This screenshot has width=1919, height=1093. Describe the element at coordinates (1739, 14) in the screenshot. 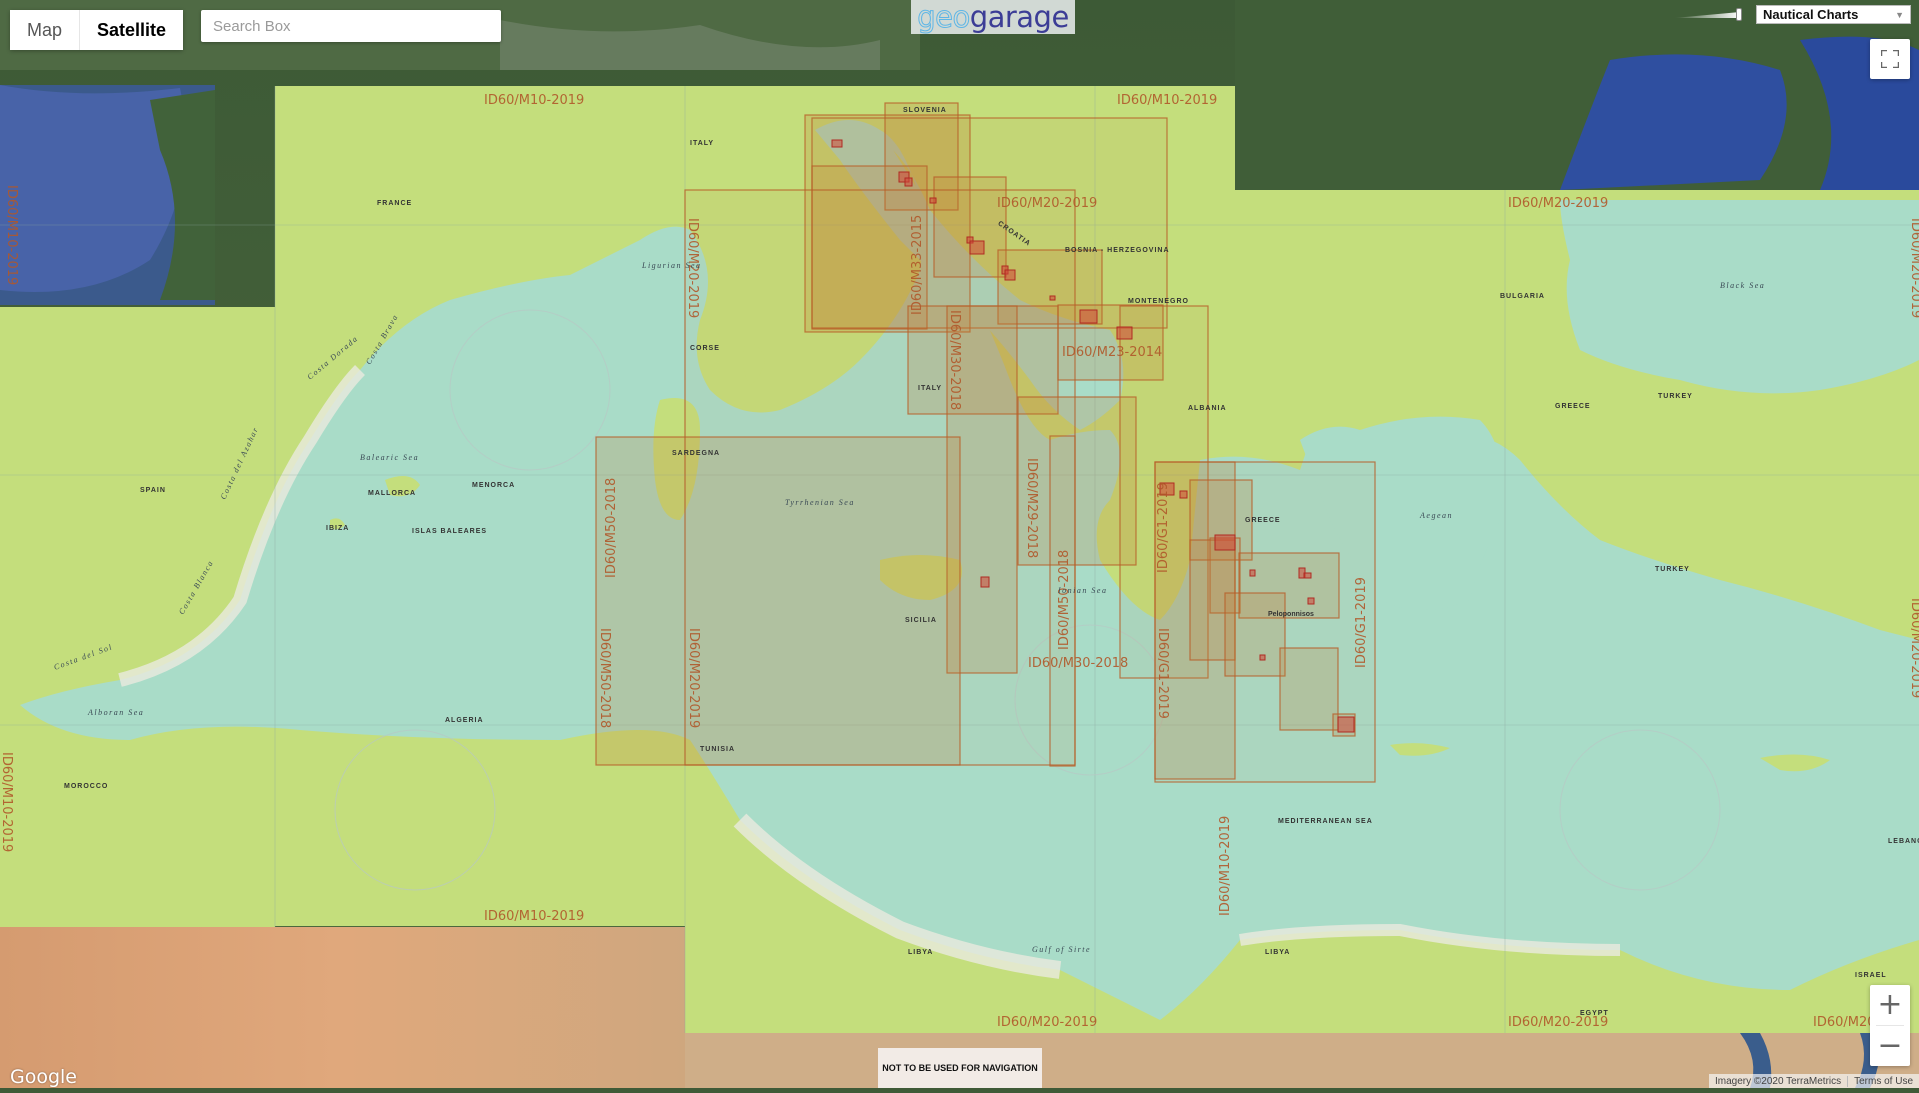

I see `opacity-slider-handle` at that location.